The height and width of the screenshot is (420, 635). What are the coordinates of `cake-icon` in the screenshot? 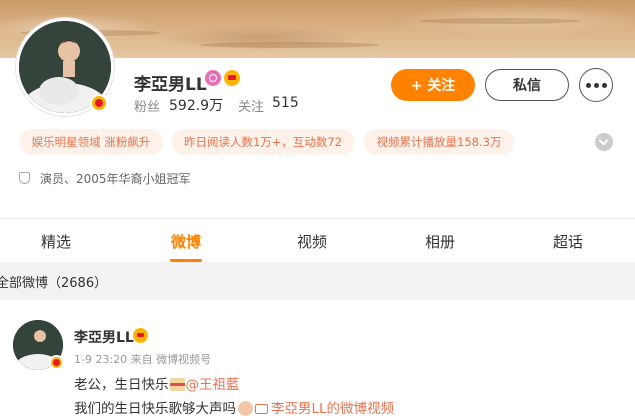 It's located at (177, 384).